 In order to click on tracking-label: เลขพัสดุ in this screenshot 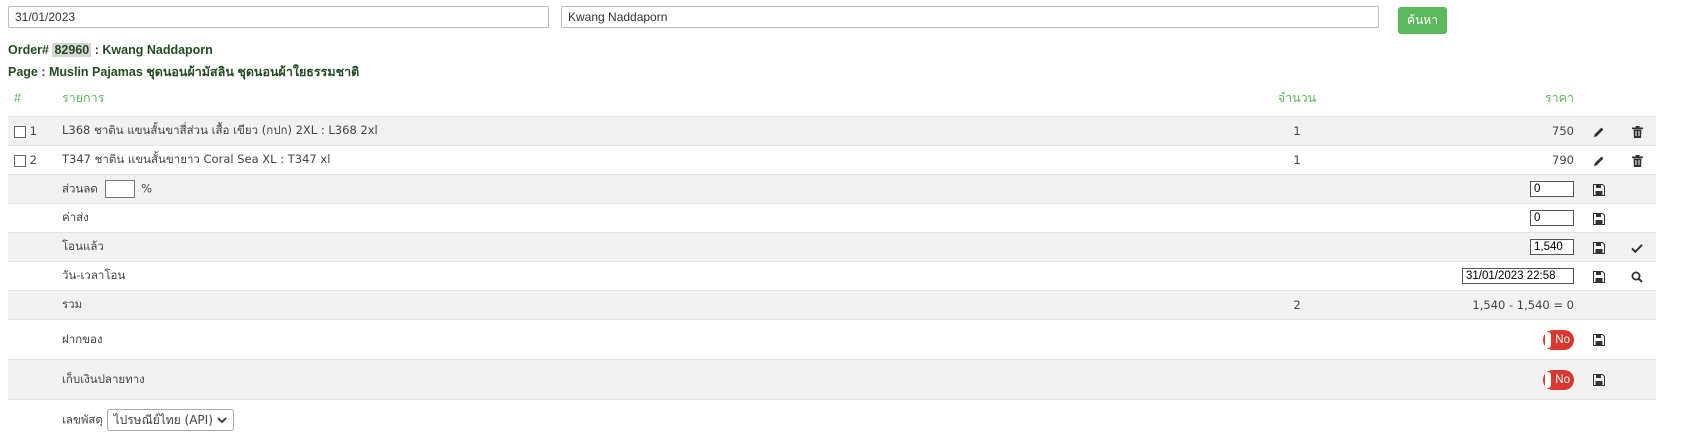, I will do `click(82, 419)`.